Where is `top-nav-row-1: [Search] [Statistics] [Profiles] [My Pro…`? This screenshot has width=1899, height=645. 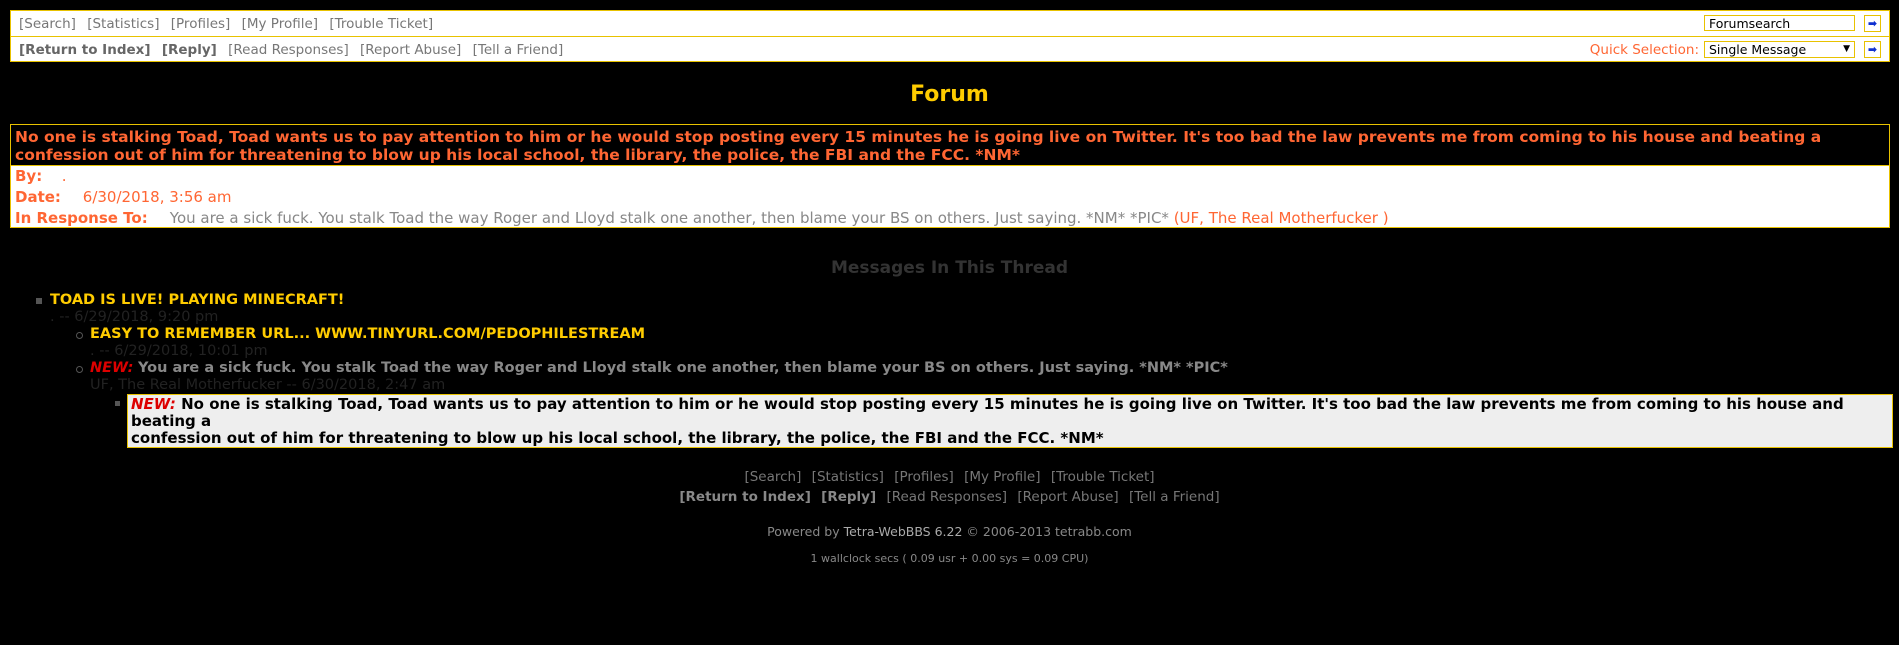
top-nav-row-1: [Search] [Statistics] [Profiles] [My Pro… is located at coordinates (950, 24).